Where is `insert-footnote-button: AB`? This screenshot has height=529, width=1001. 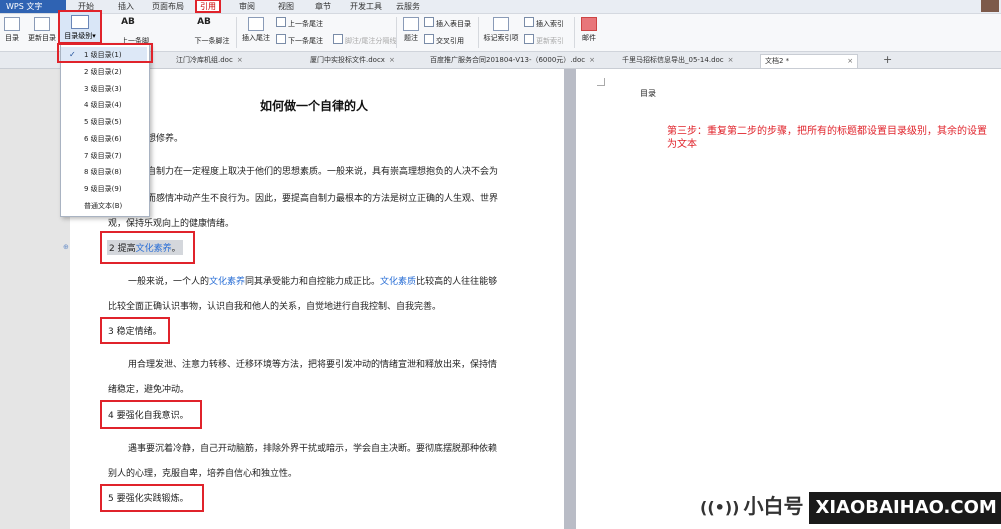 insert-footnote-button: AB is located at coordinates (128, 22).